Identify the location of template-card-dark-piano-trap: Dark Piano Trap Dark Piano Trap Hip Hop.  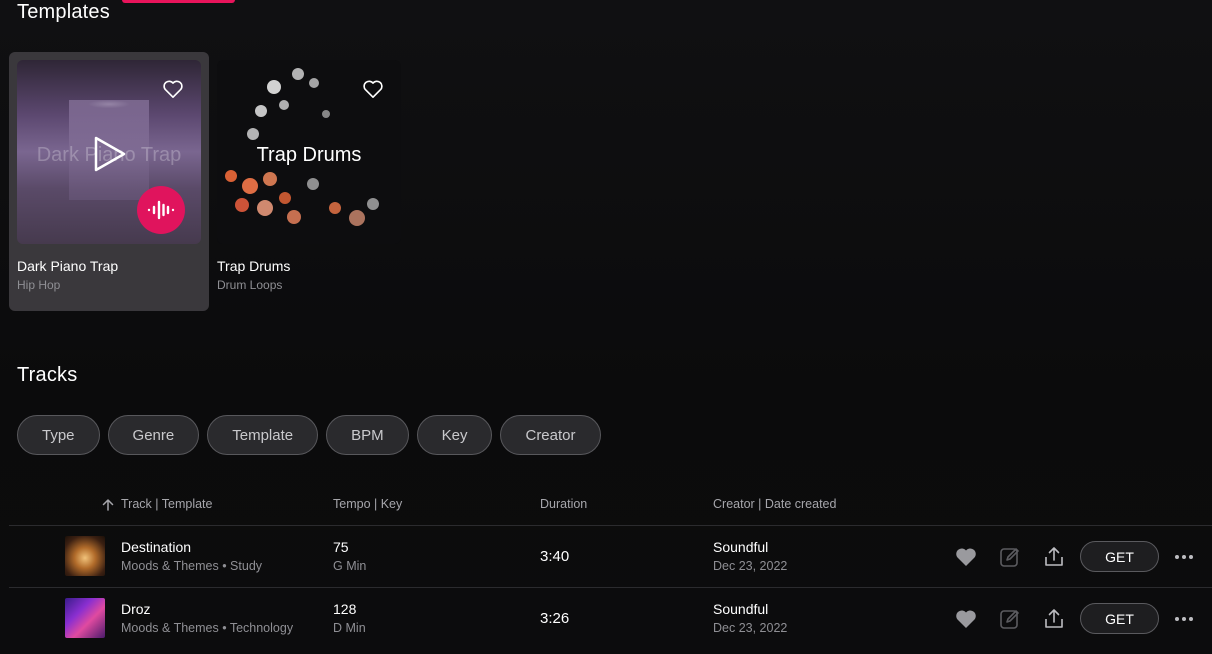
(109, 181).